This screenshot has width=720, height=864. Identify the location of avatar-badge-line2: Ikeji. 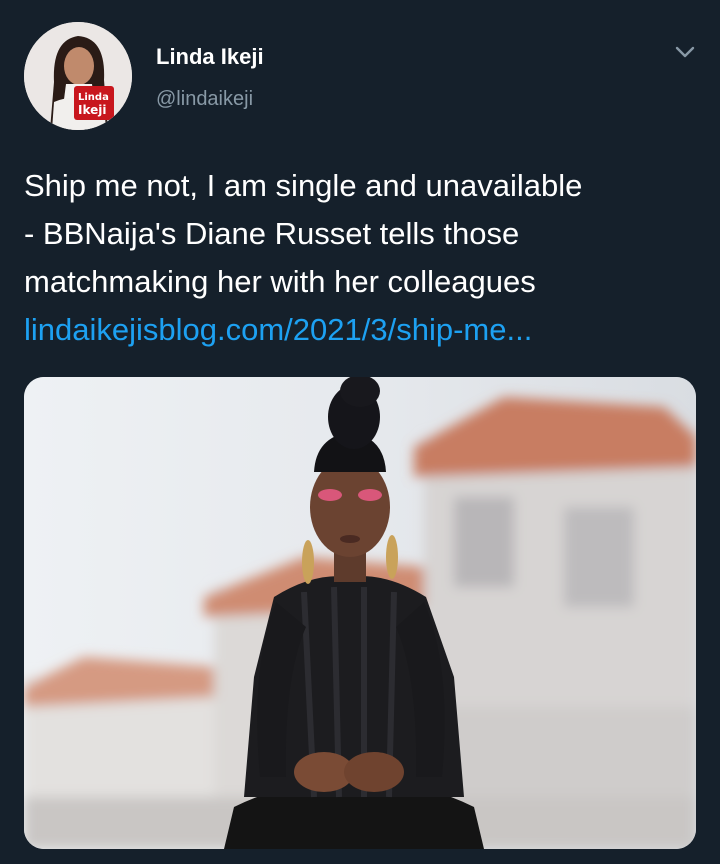
(92, 110).